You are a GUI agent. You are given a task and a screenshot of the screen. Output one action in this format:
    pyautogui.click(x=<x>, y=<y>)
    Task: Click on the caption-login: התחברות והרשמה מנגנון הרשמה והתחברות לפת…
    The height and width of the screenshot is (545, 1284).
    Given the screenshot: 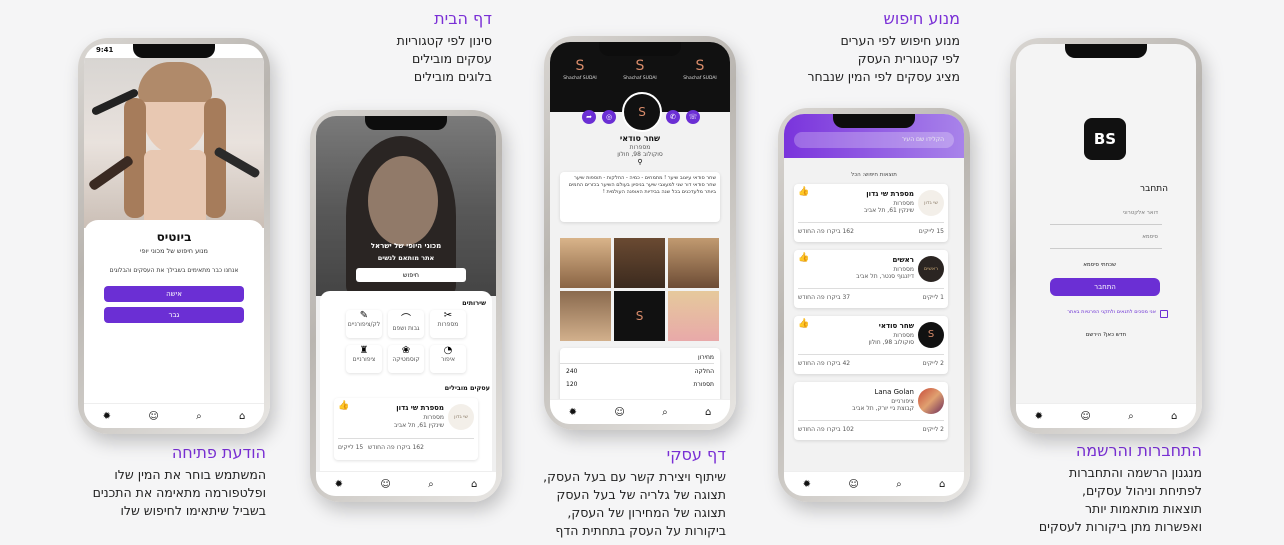 What is the action you would take?
    pyautogui.click(x=1106, y=489)
    